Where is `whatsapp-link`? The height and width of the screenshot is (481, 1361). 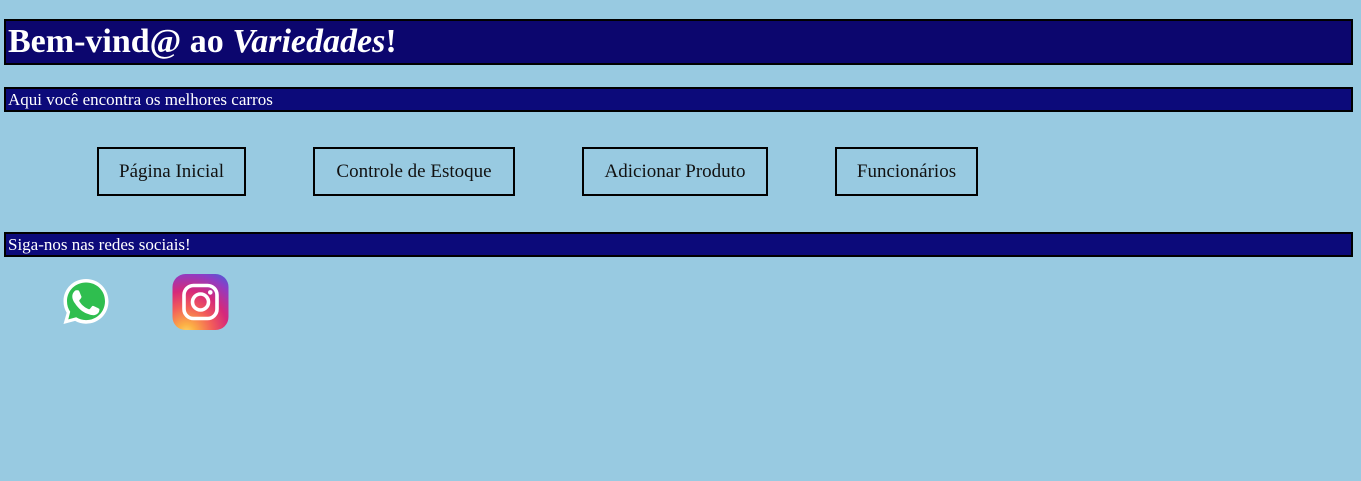
whatsapp-link is located at coordinates (86, 302).